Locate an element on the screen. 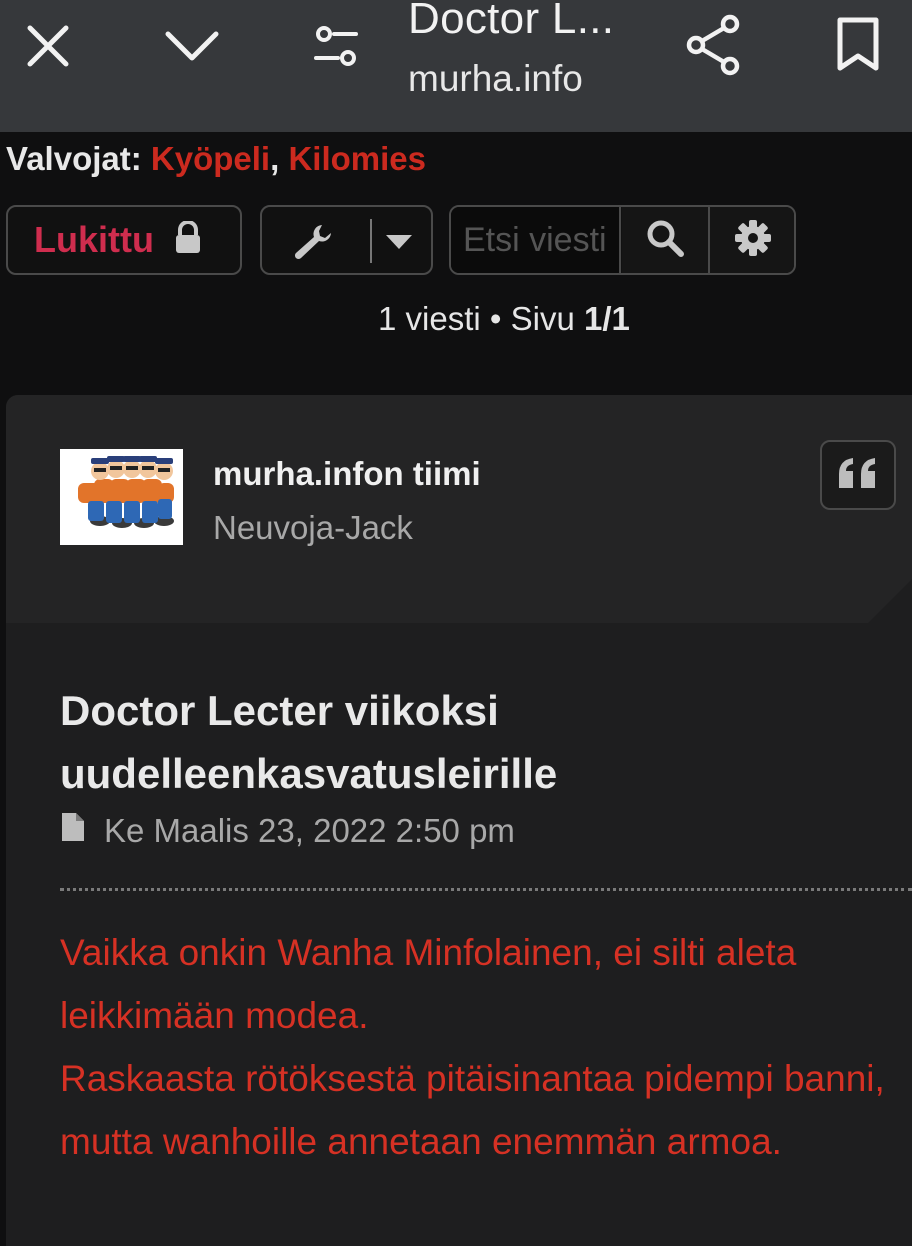 This screenshot has height=1246, width=912. page-settings-icon is located at coordinates (336, 46).